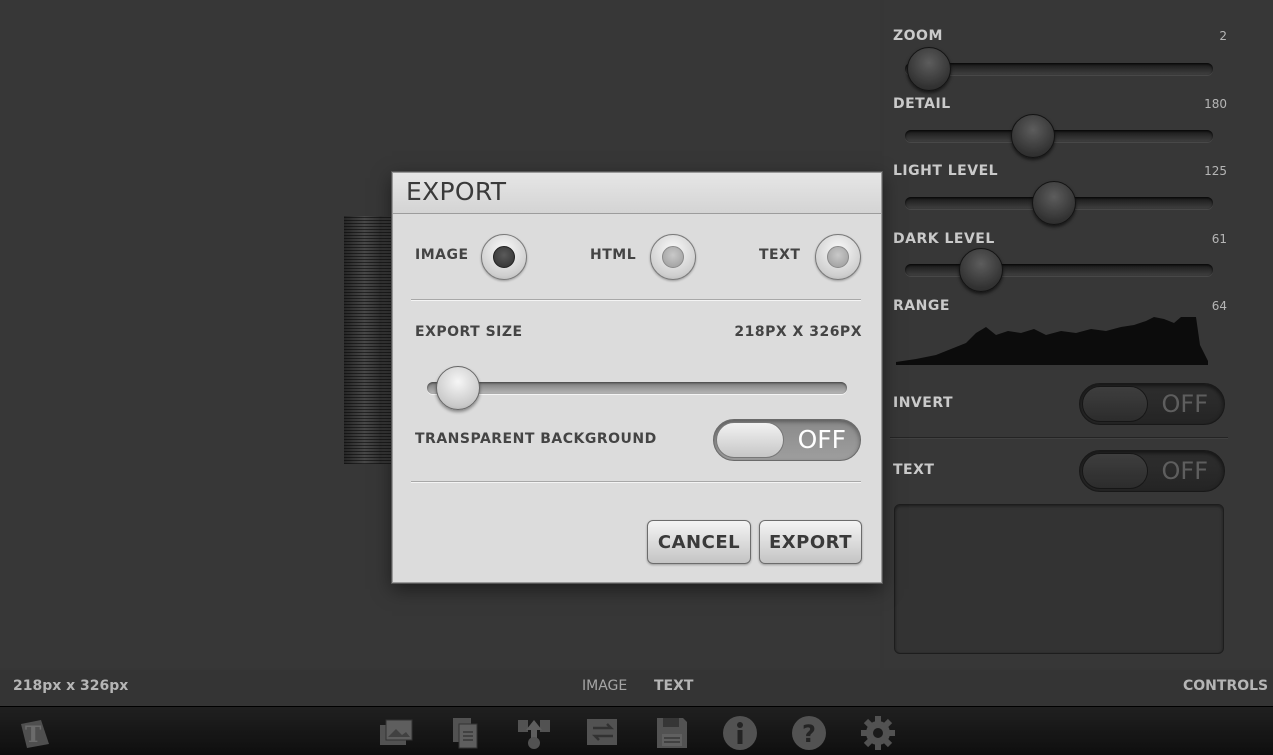  Describe the element at coordinates (798, 332) in the screenshot. I see `export-size-value: 218PX X 326PX` at that location.